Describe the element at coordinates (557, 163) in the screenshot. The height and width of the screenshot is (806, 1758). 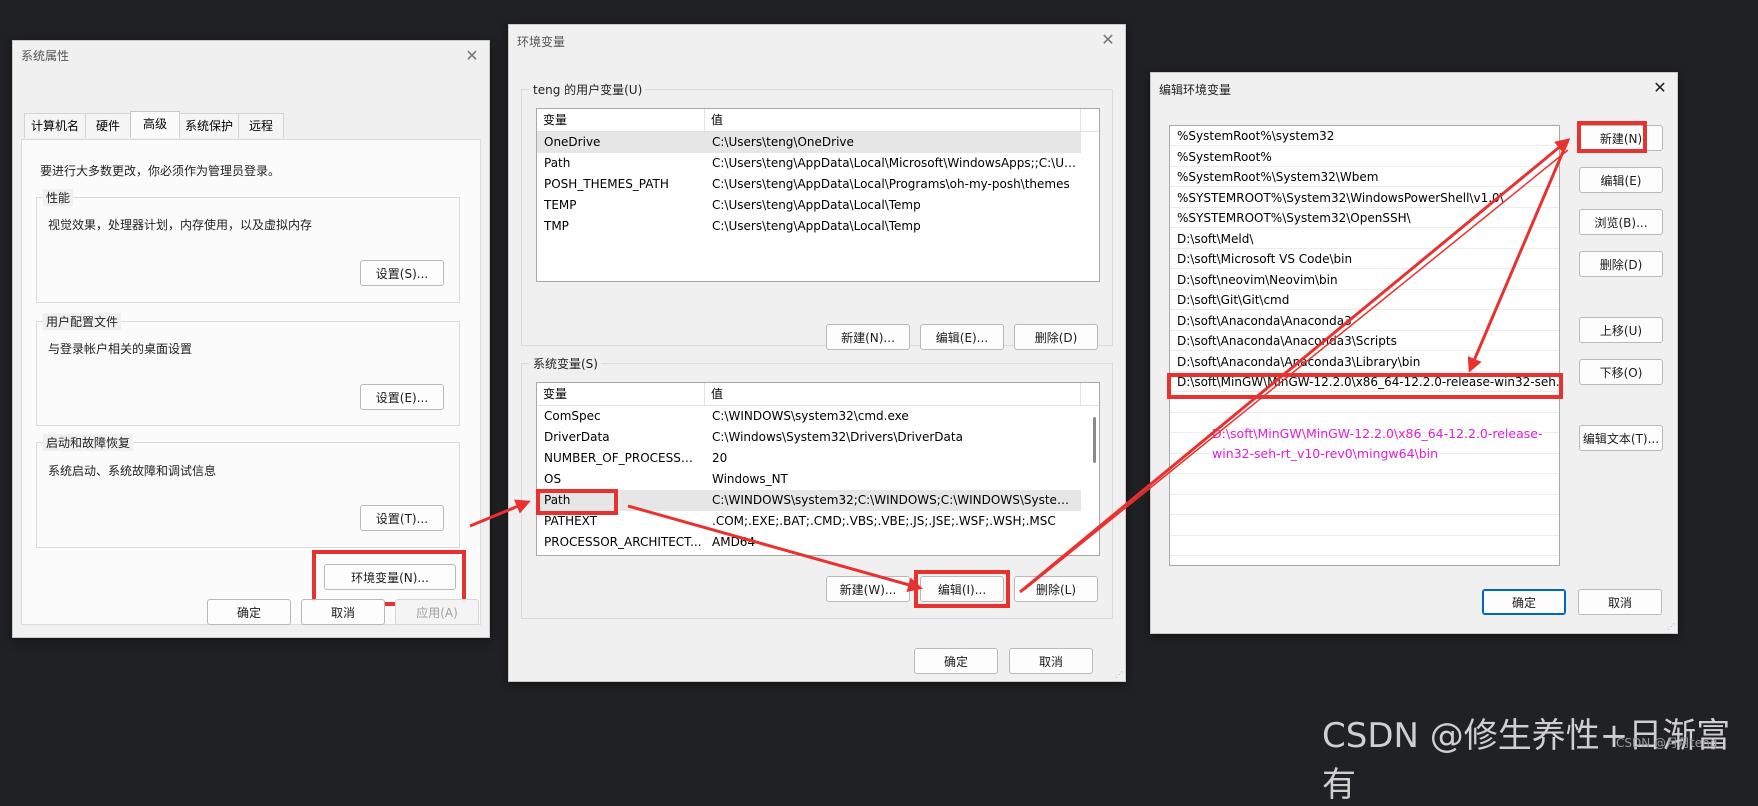
I see `variable-name-cell: Path` at that location.